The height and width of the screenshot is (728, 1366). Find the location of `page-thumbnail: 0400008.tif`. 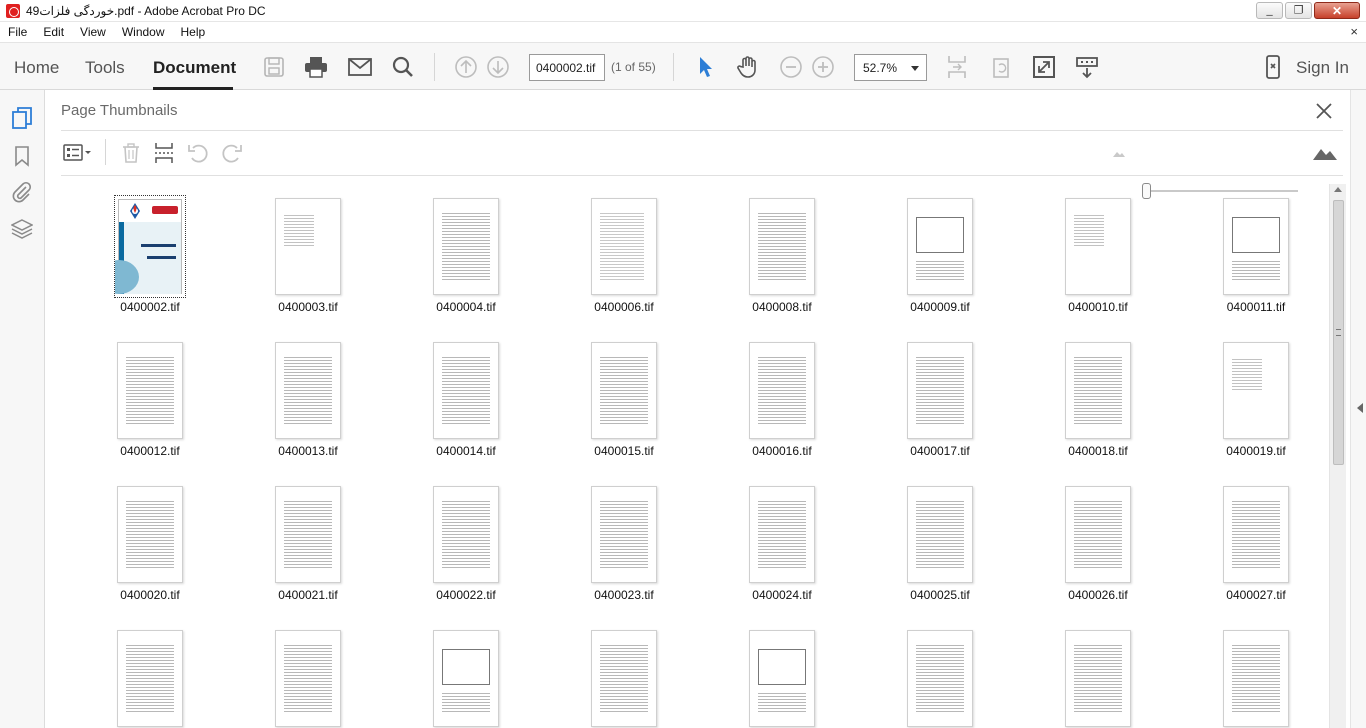

page-thumbnail: 0400008.tif is located at coordinates (782, 258).